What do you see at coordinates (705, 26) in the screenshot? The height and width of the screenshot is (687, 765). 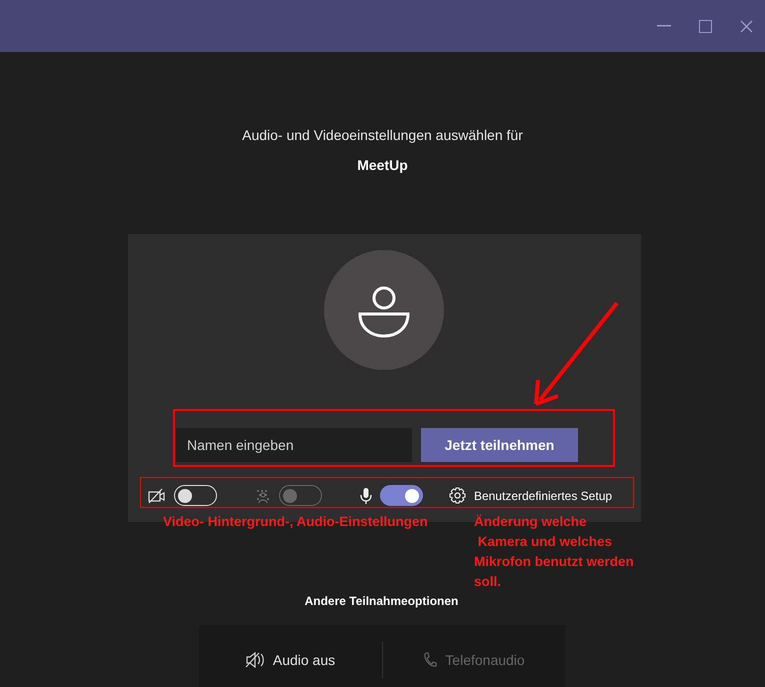 I see `maximize-icon` at bounding box center [705, 26].